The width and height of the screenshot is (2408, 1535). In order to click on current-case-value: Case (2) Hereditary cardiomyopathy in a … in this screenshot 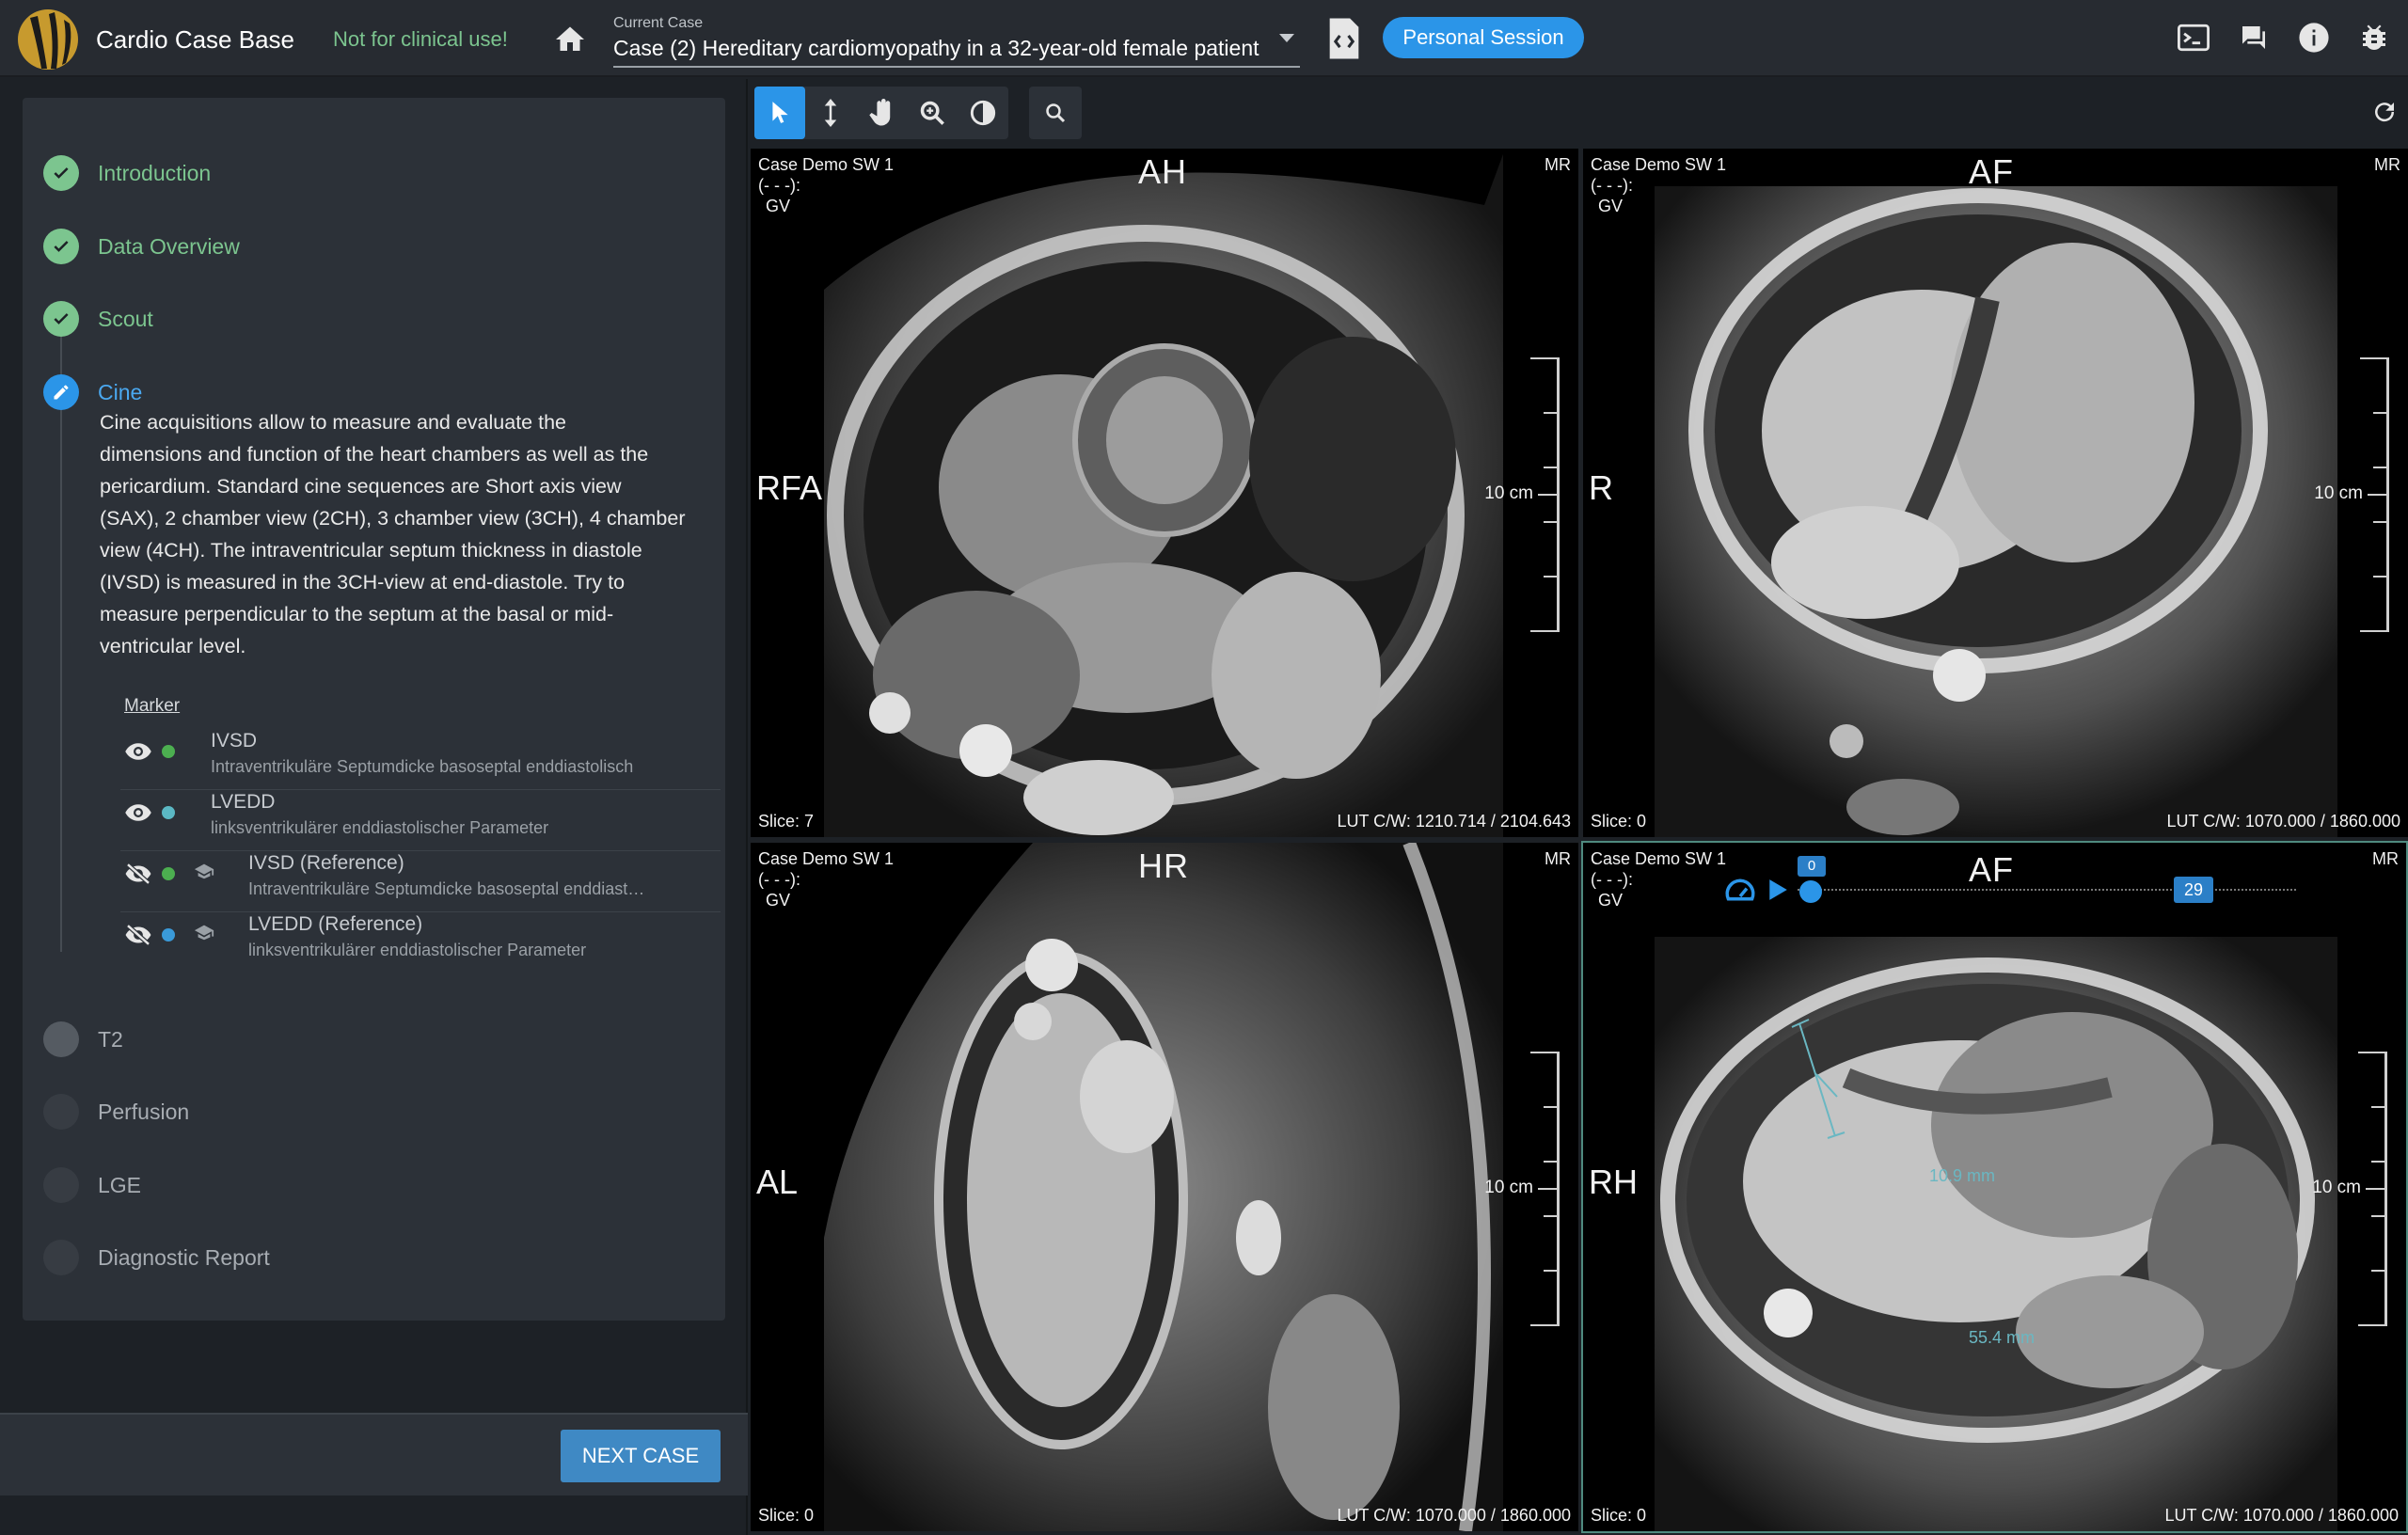, I will do `click(936, 48)`.